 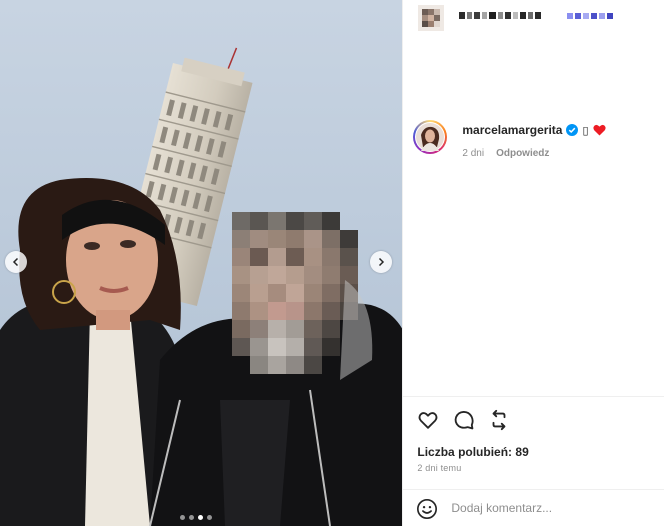 I want to click on heart-outline-icon, so click(x=428, y=420).